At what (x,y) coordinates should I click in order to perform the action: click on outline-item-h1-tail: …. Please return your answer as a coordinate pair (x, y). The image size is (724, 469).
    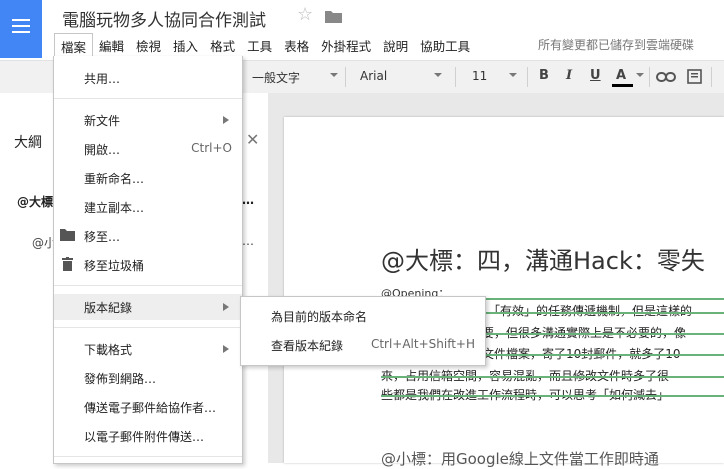
    Looking at the image, I should click on (248, 200).